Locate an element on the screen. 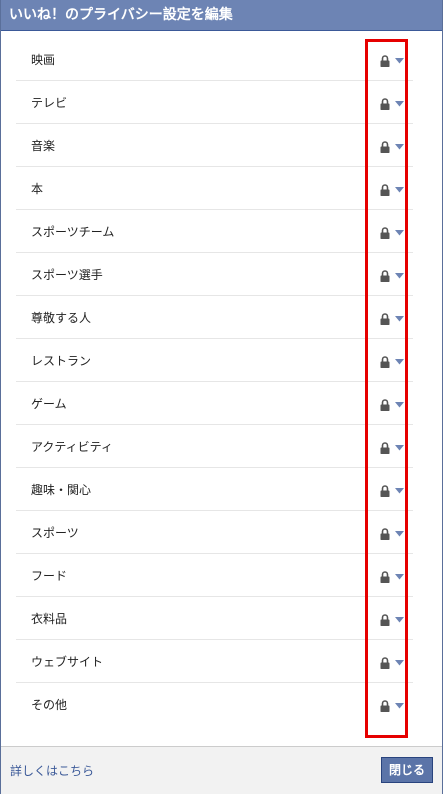 Image resolution: width=443 pixels, height=794 pixels. category-label: 映画 is located at coordinates (43, 60).